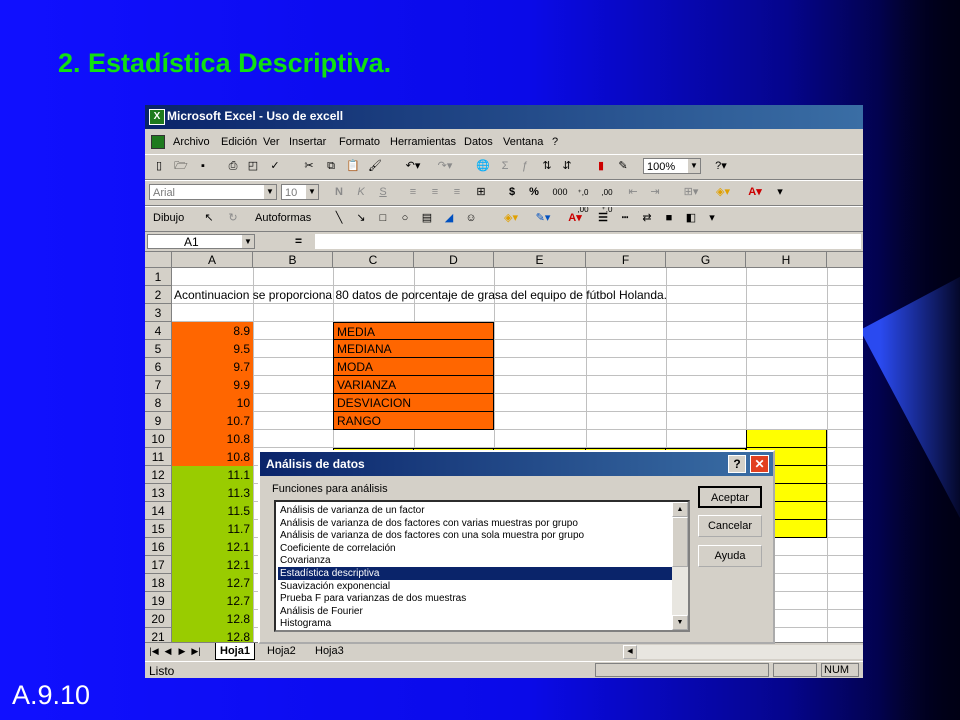 The height and width of the screenshot is (720, 960). What do you see at coordinates (158, 457) in the screenshot?
I see `row-header: 11` at bounding box center [158, 457].